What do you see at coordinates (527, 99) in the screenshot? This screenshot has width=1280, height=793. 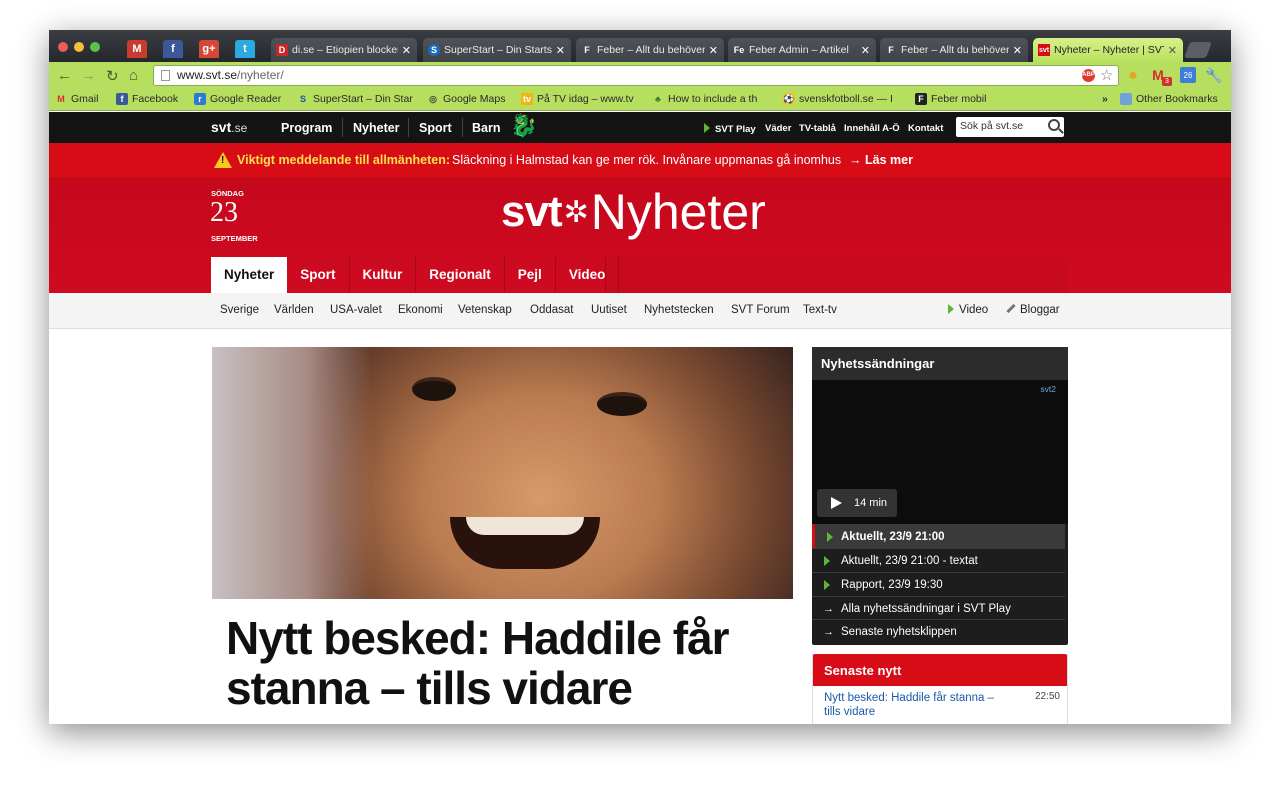 I see `tv-icon: tv` at bounding box center [527, 99].